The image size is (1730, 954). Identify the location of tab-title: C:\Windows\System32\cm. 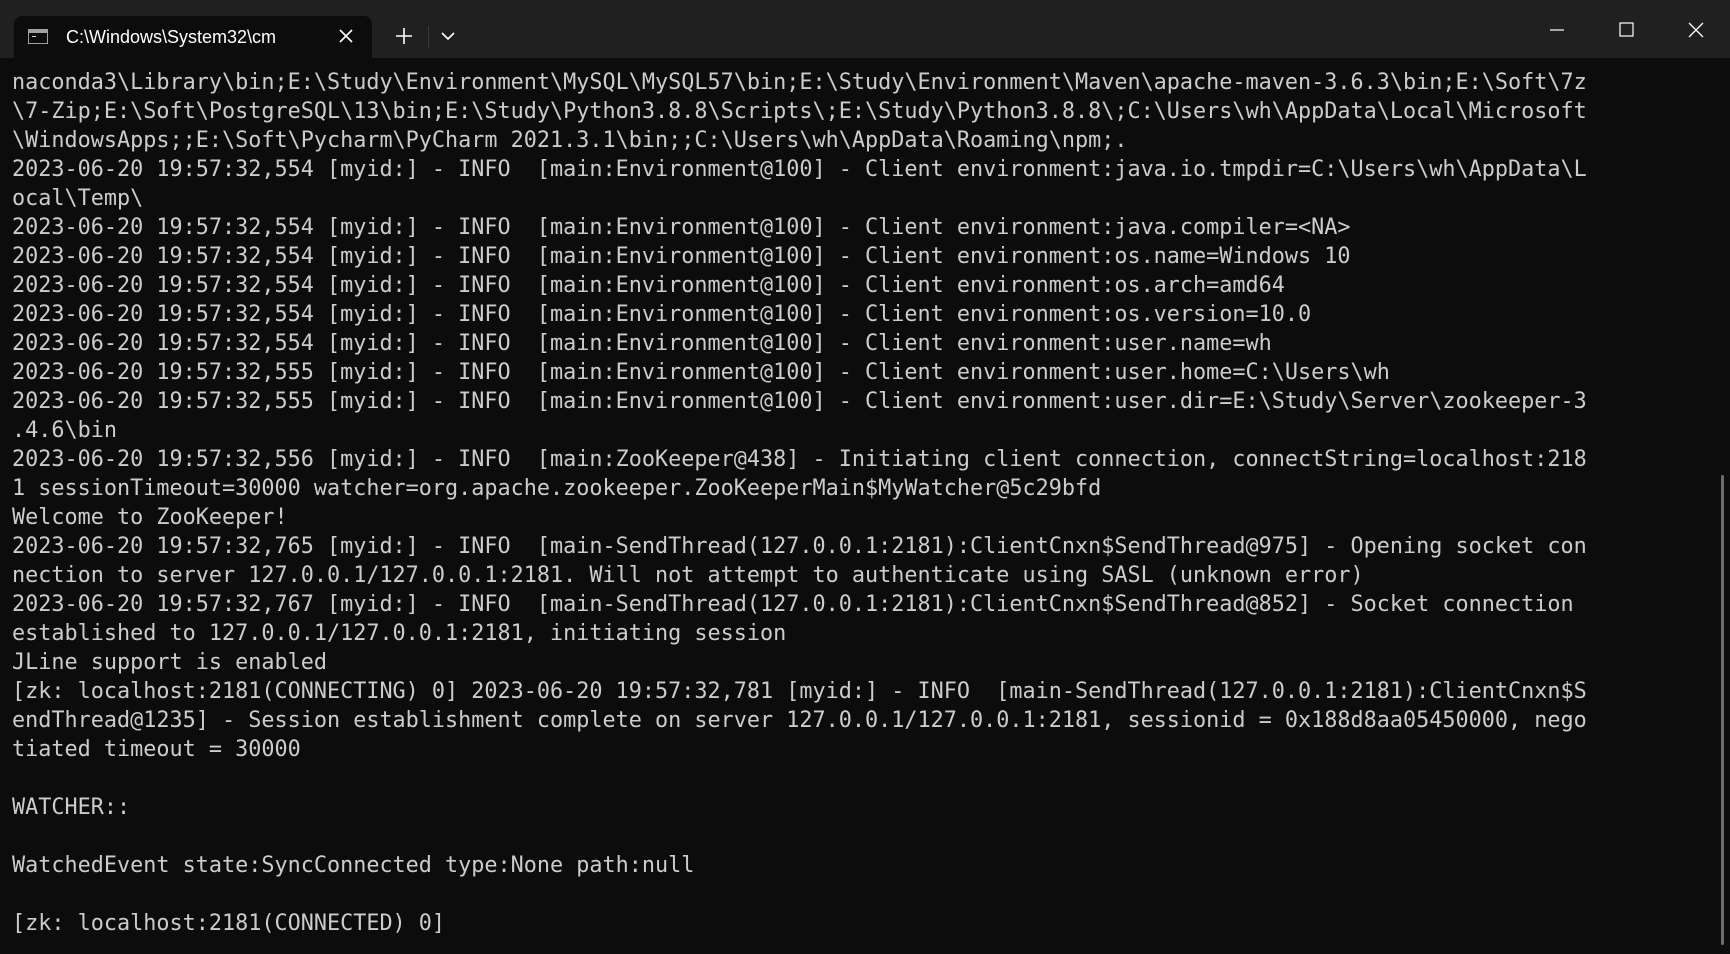
(171, 37).